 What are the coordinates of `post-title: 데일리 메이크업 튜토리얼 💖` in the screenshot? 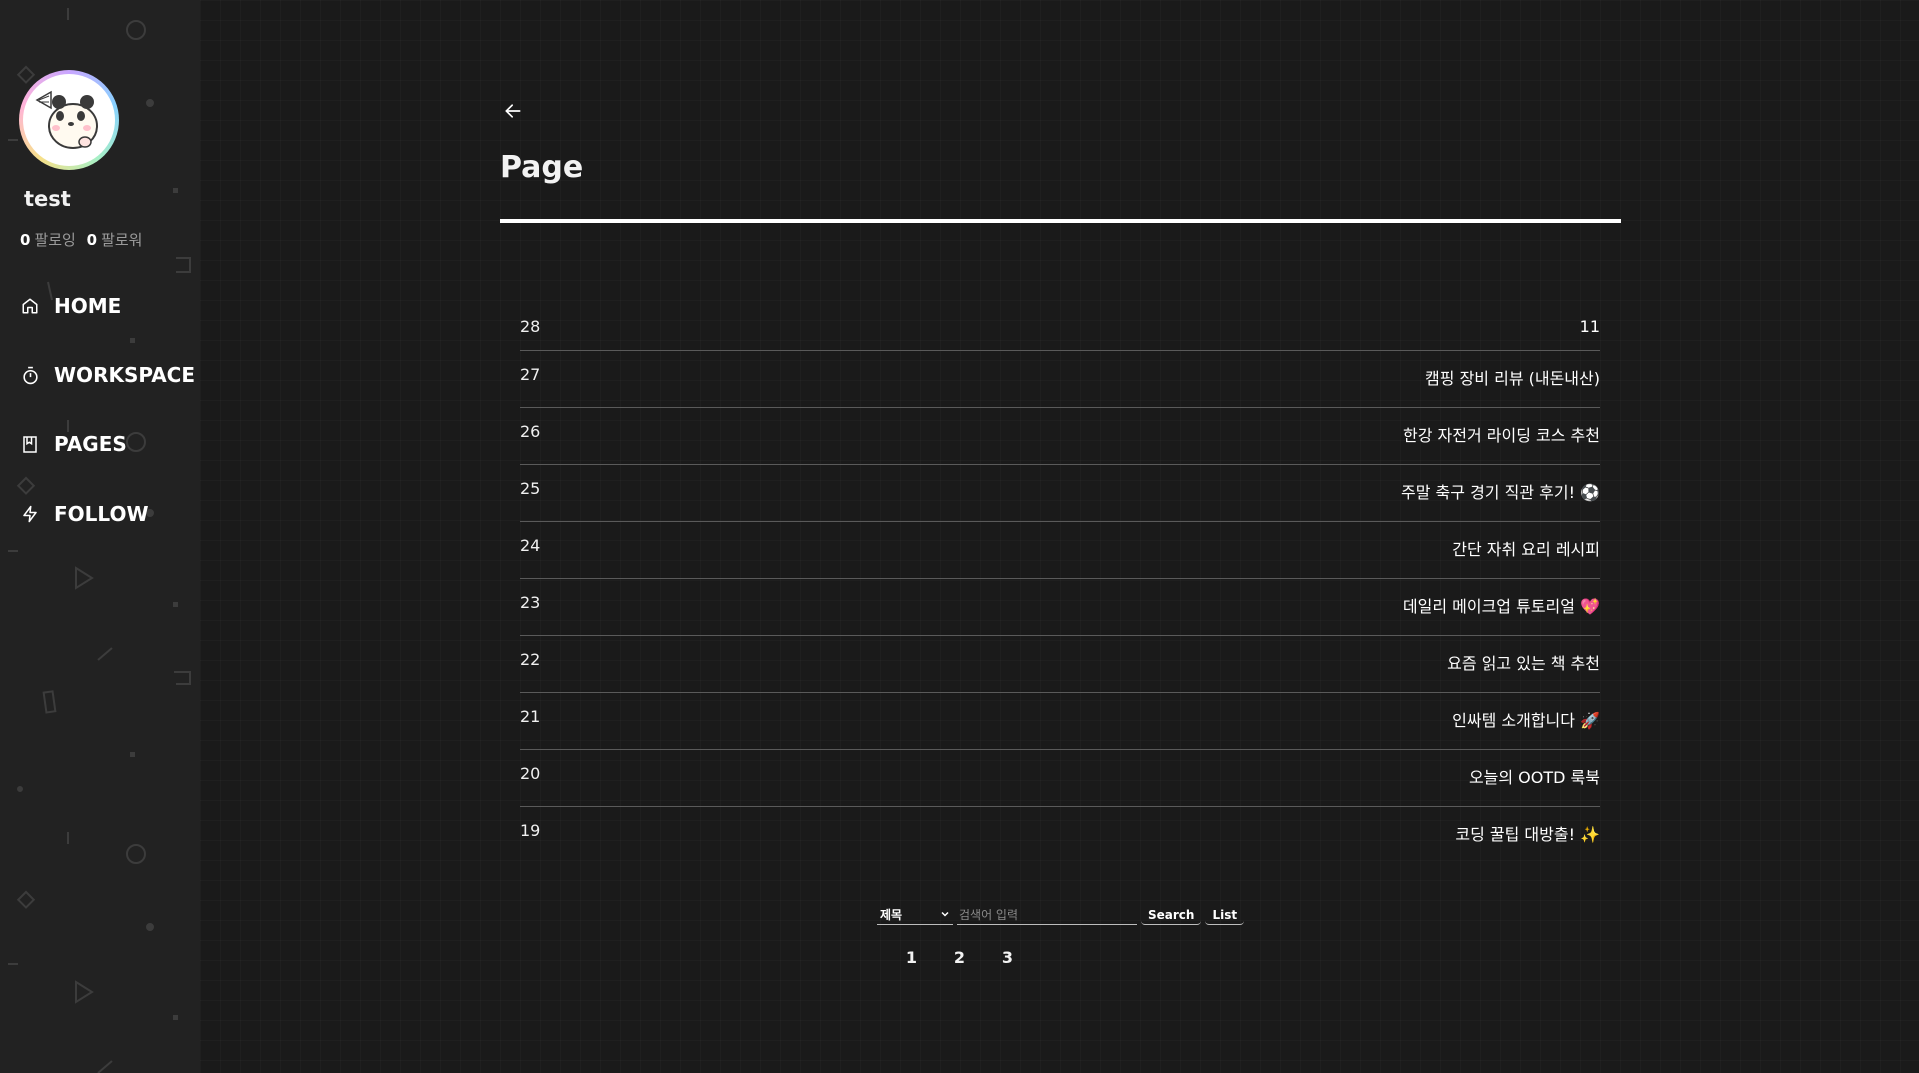 It's located at (1501, 605).